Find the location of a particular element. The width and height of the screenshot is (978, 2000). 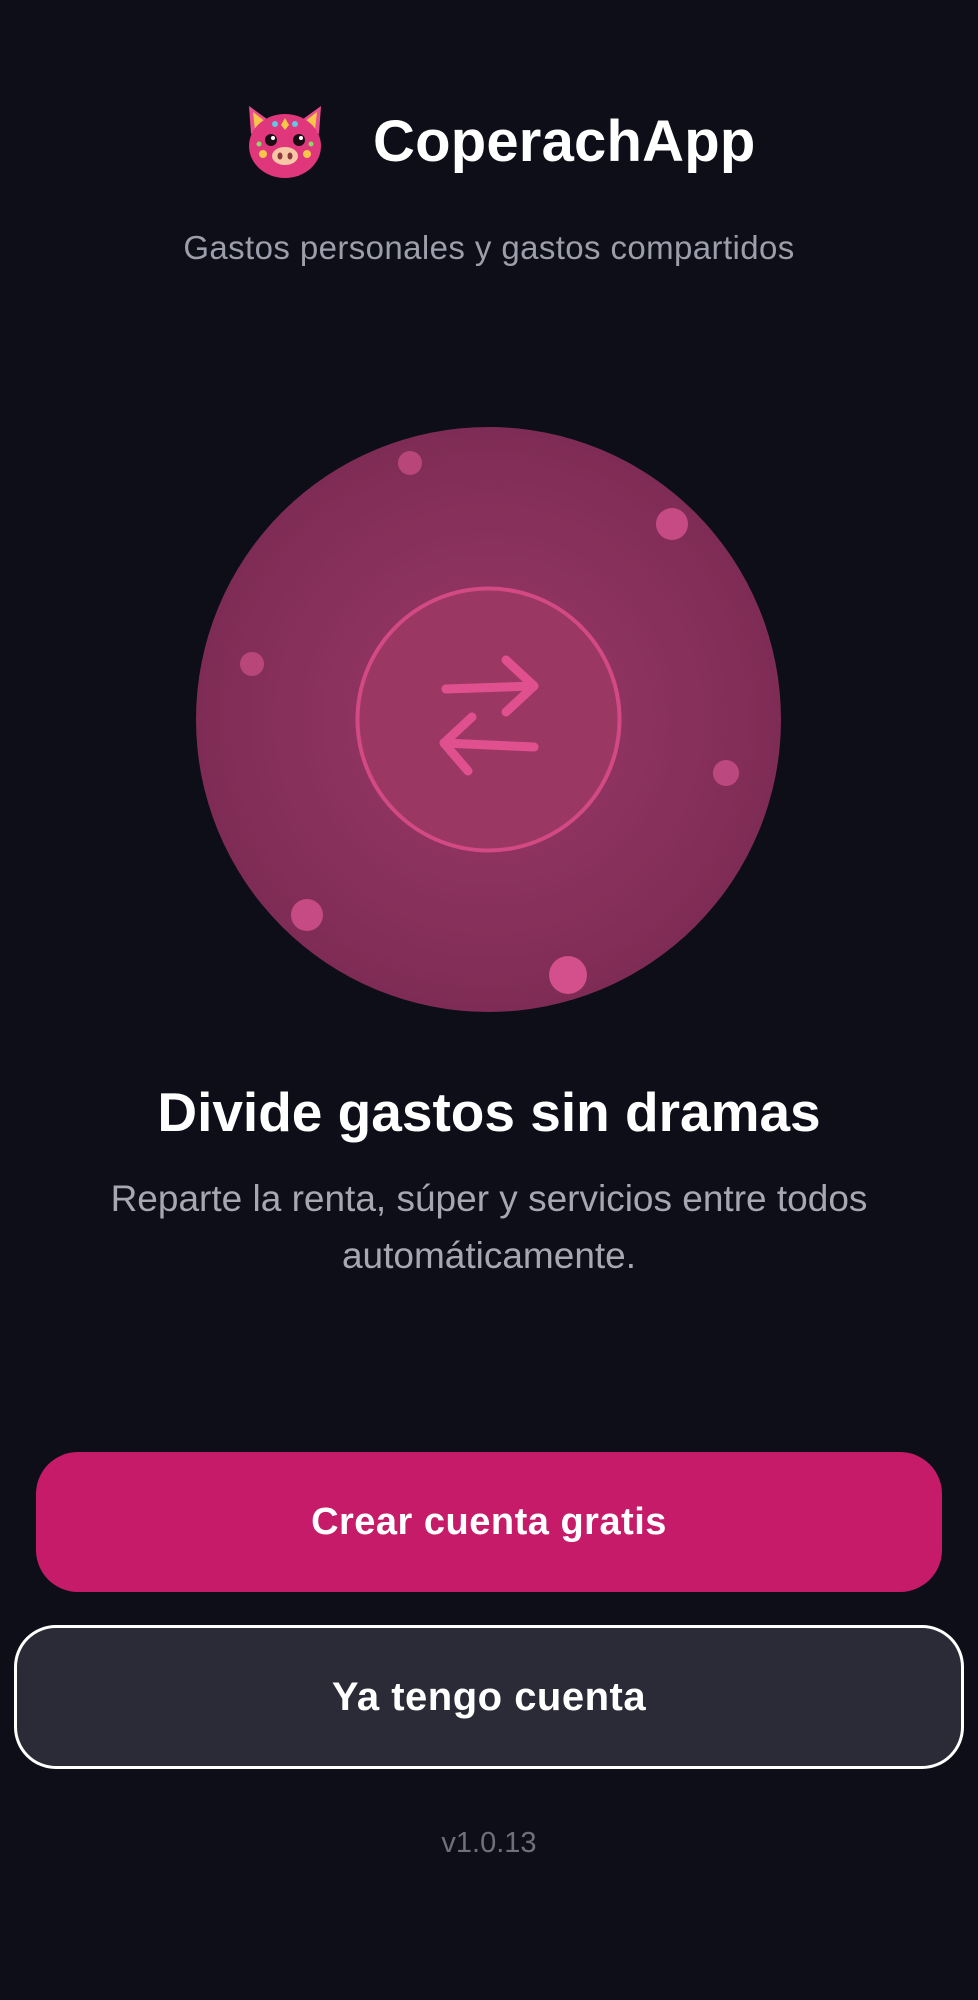

app-header: CoperachApp is located at coordinates (489, 143).